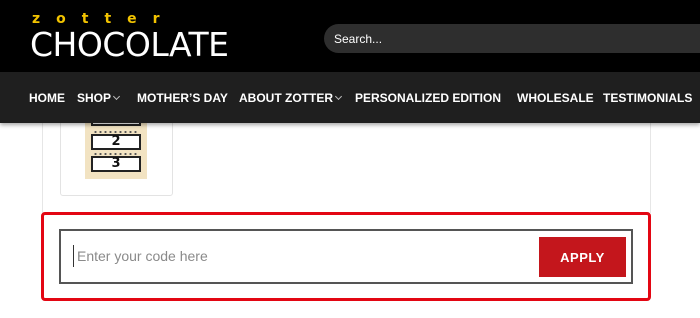  Describe the element at coordinates (286, 98) in the screenshot. I see `nav-about-zotter-label: ABOUT ZOTTER` at that location.